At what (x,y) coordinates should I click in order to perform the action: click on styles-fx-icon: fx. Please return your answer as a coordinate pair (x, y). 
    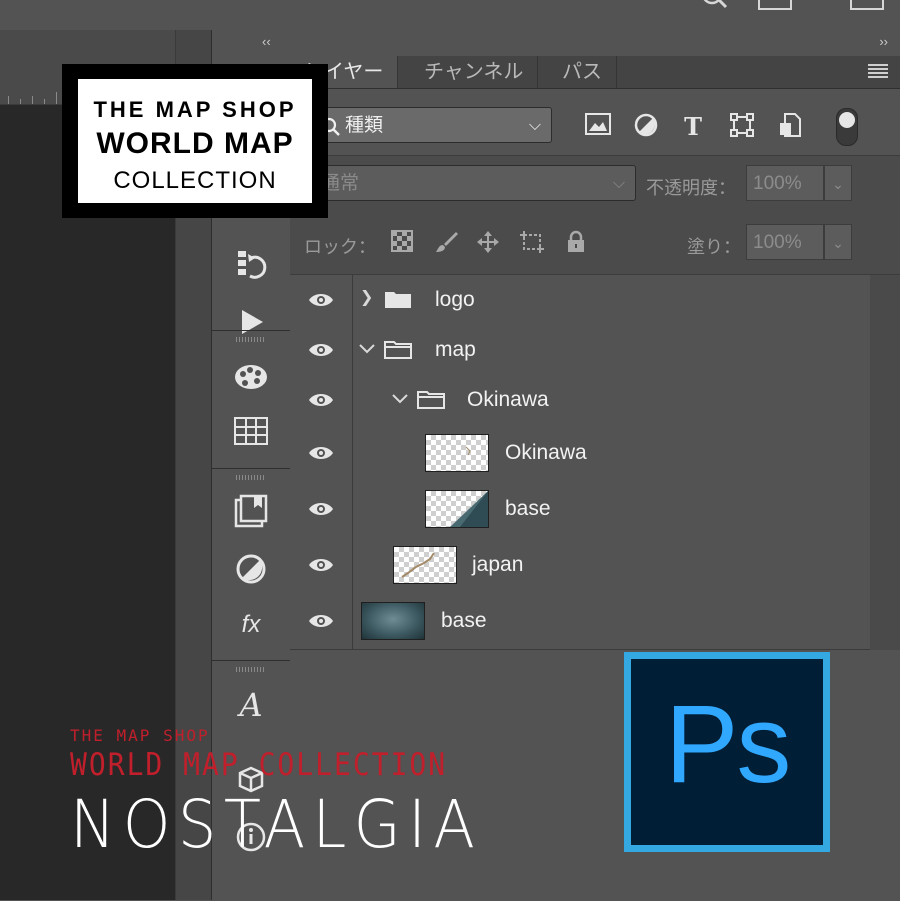
    Looking at the image, I should click on (251, 625).